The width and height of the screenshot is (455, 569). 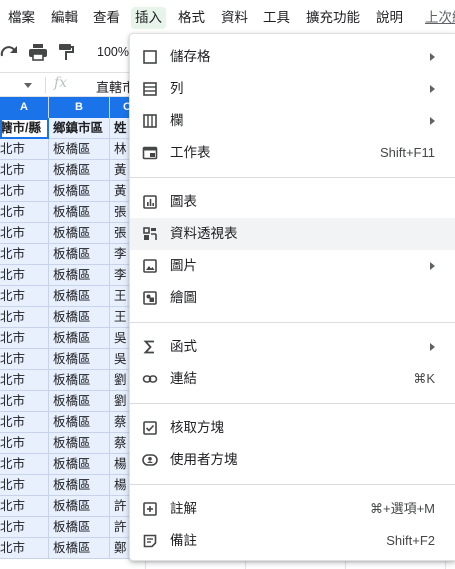 What do you see at coordinates (292, 121) in the screenshot?
I see `menu-item-column: 欄` at bounding box center [292, 121].